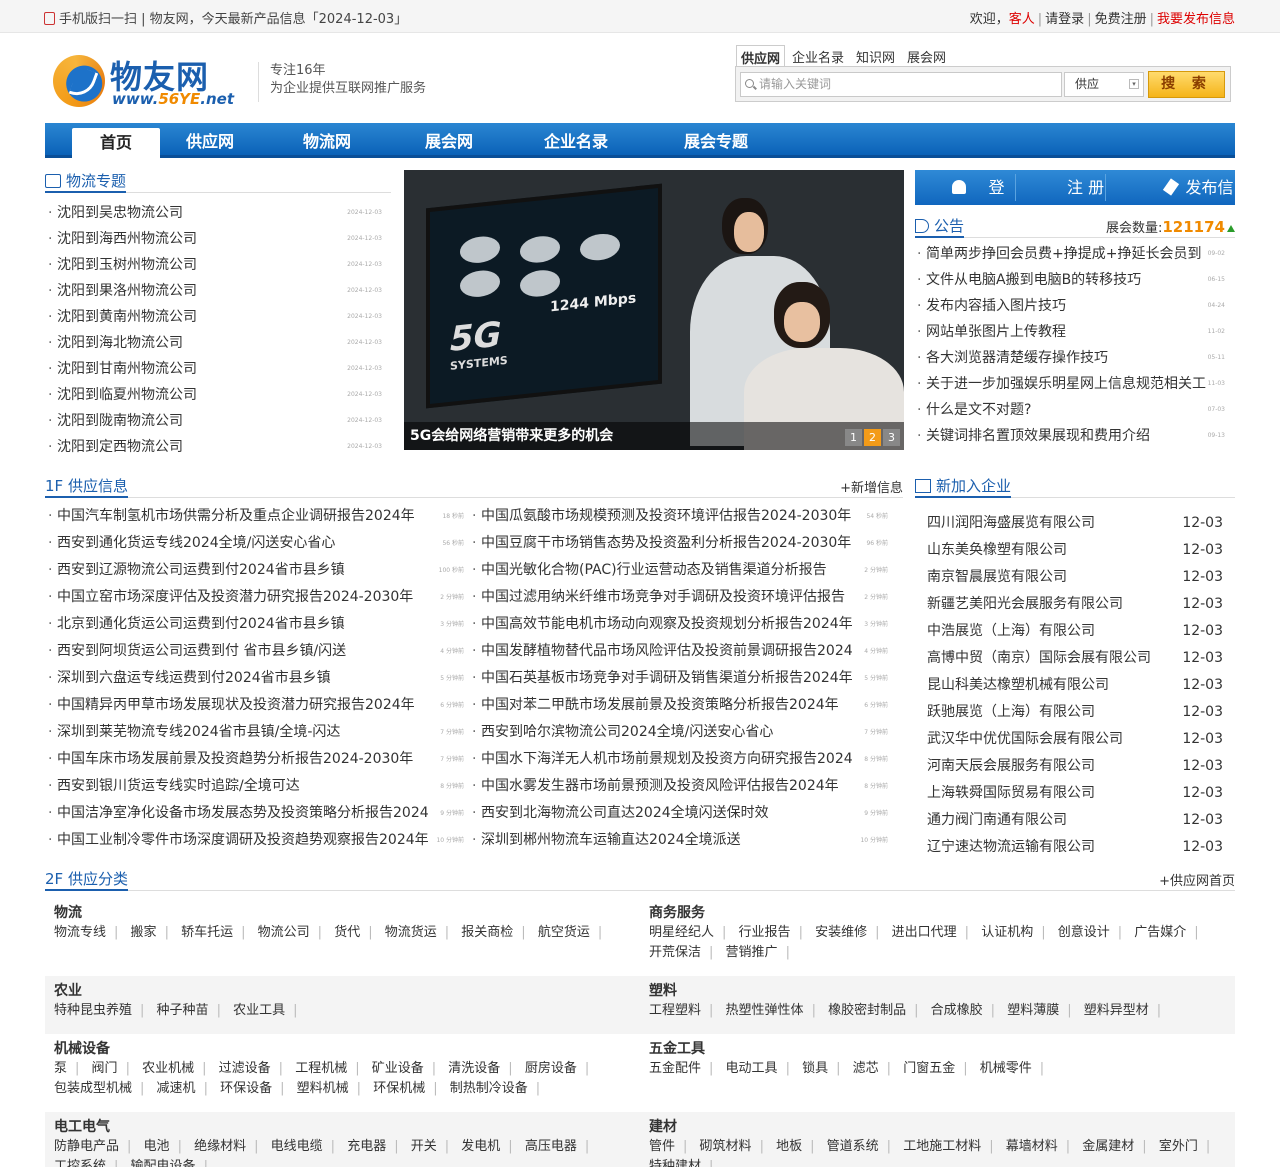 The height and width of the screenshot is (1167, 1280). Describe the element at coordinates (217, 932) in the screenshot. I see `category-link: 轿车托运` at that location.